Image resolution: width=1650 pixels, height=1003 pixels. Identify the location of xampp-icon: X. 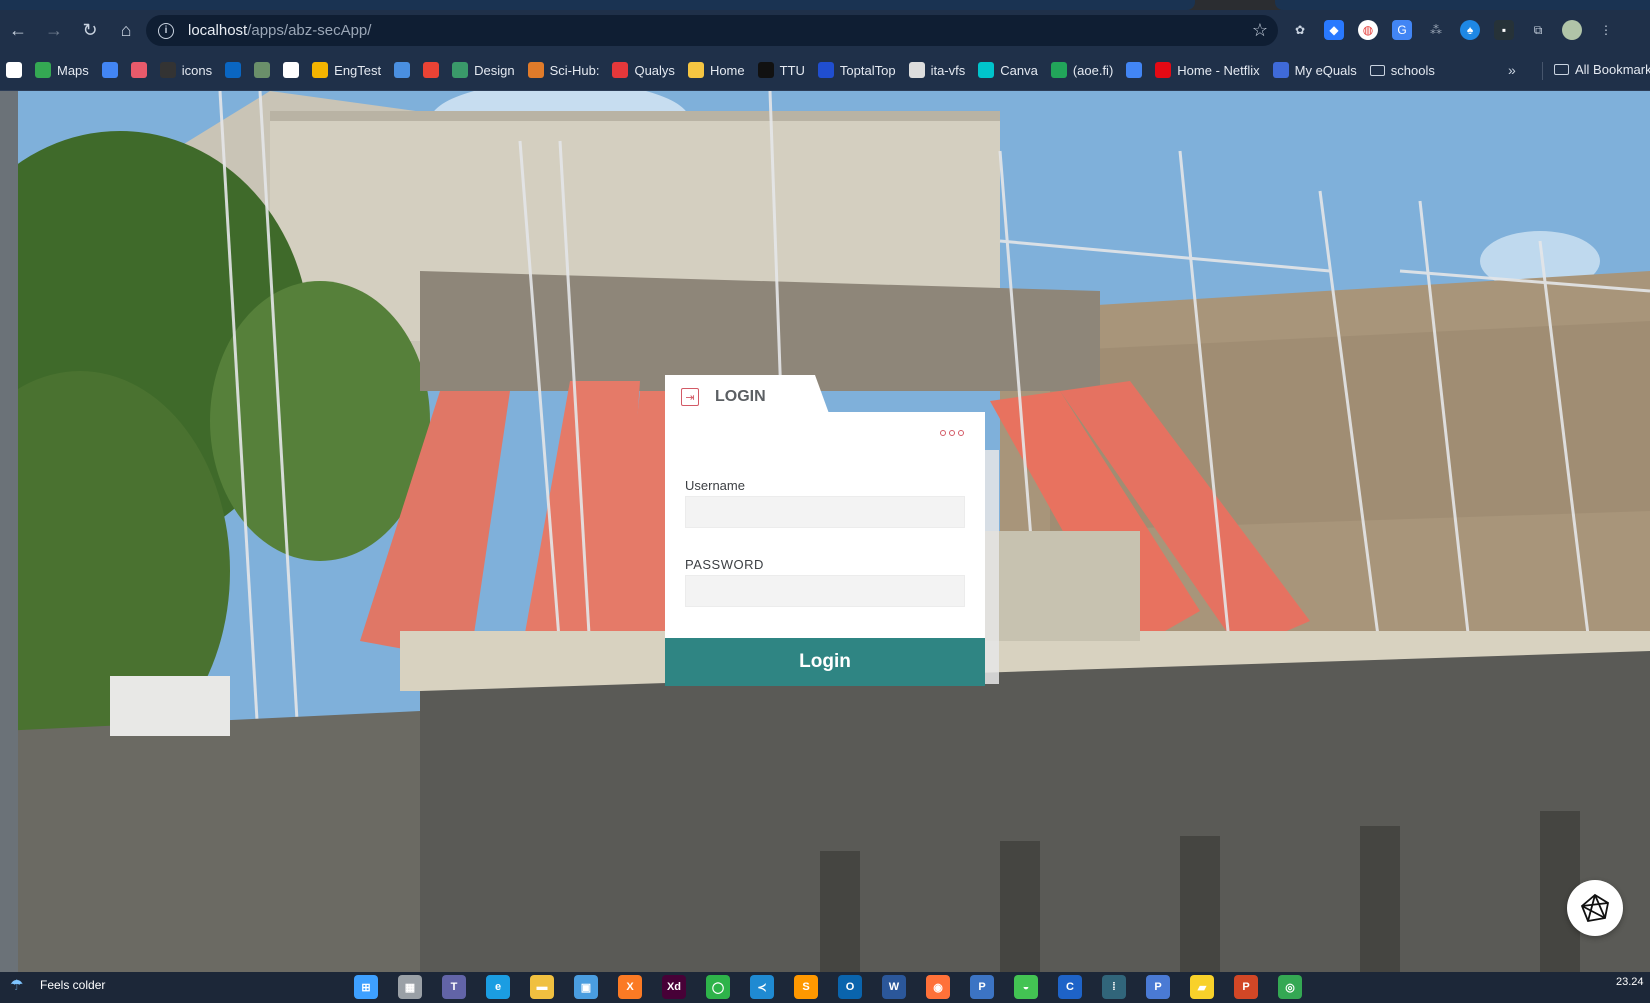
(630, 987).